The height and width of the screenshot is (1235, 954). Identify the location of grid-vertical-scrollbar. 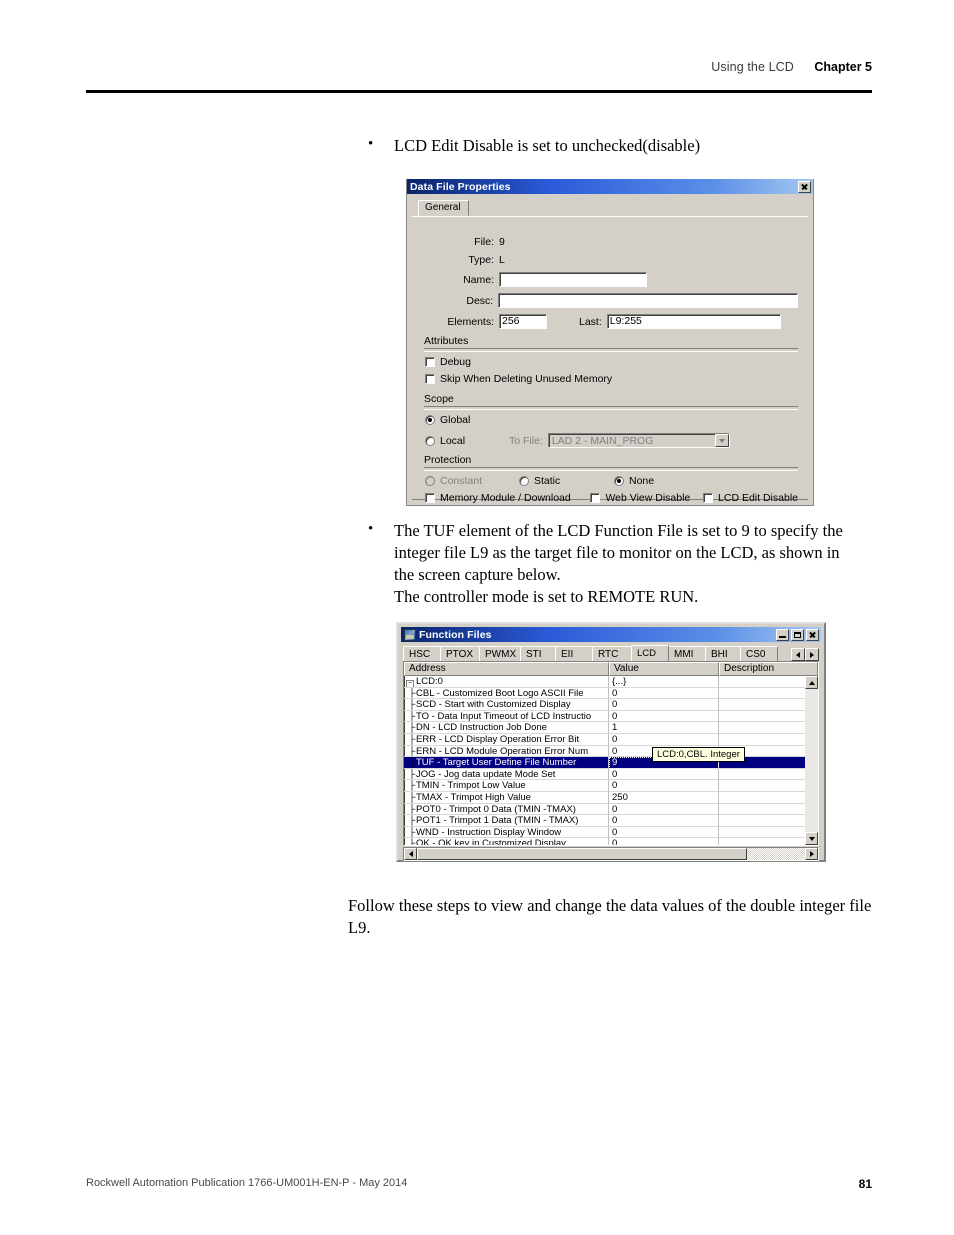
(811, 760).